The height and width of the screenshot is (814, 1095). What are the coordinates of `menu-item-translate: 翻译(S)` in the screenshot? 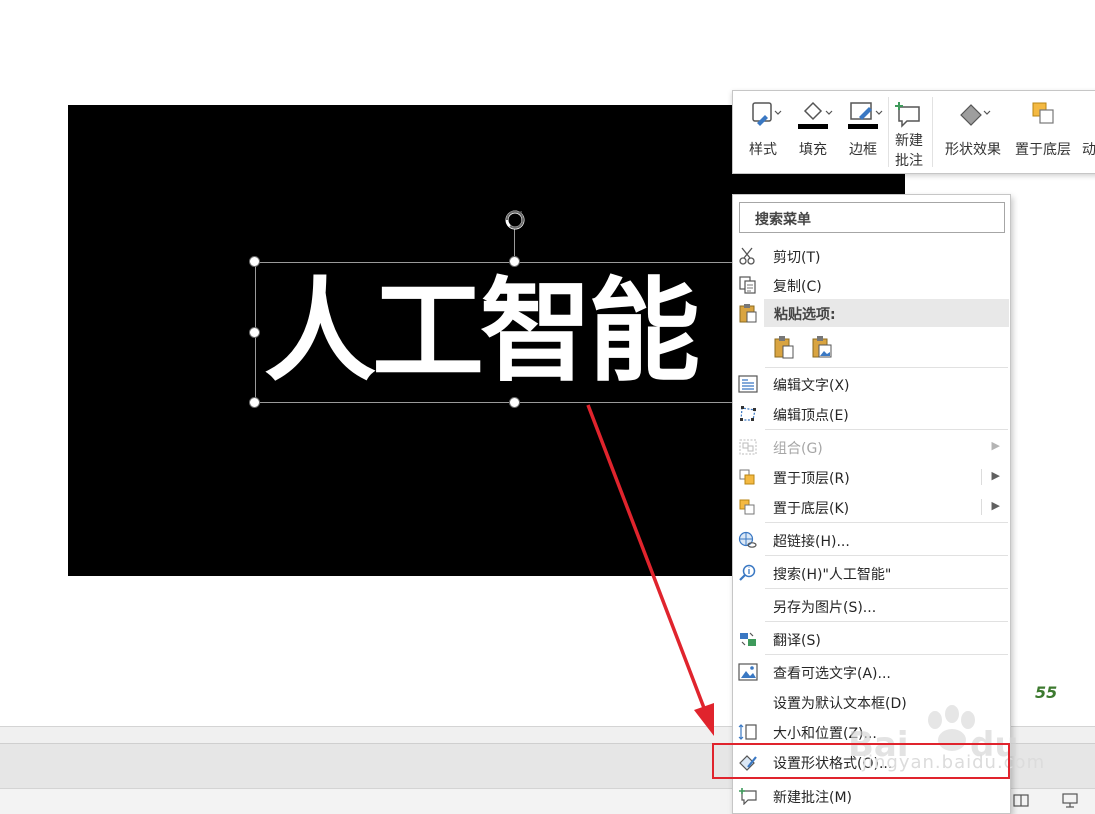 It's located at (871, 639).